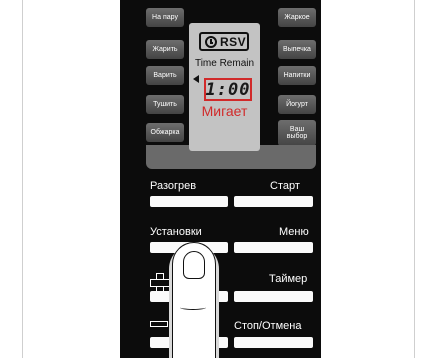 The image size is (437, 358). What do you see at coordinates (196, 79) in the screenshot?
I see `arrow-left-icon` at bounding box center [196, 79].